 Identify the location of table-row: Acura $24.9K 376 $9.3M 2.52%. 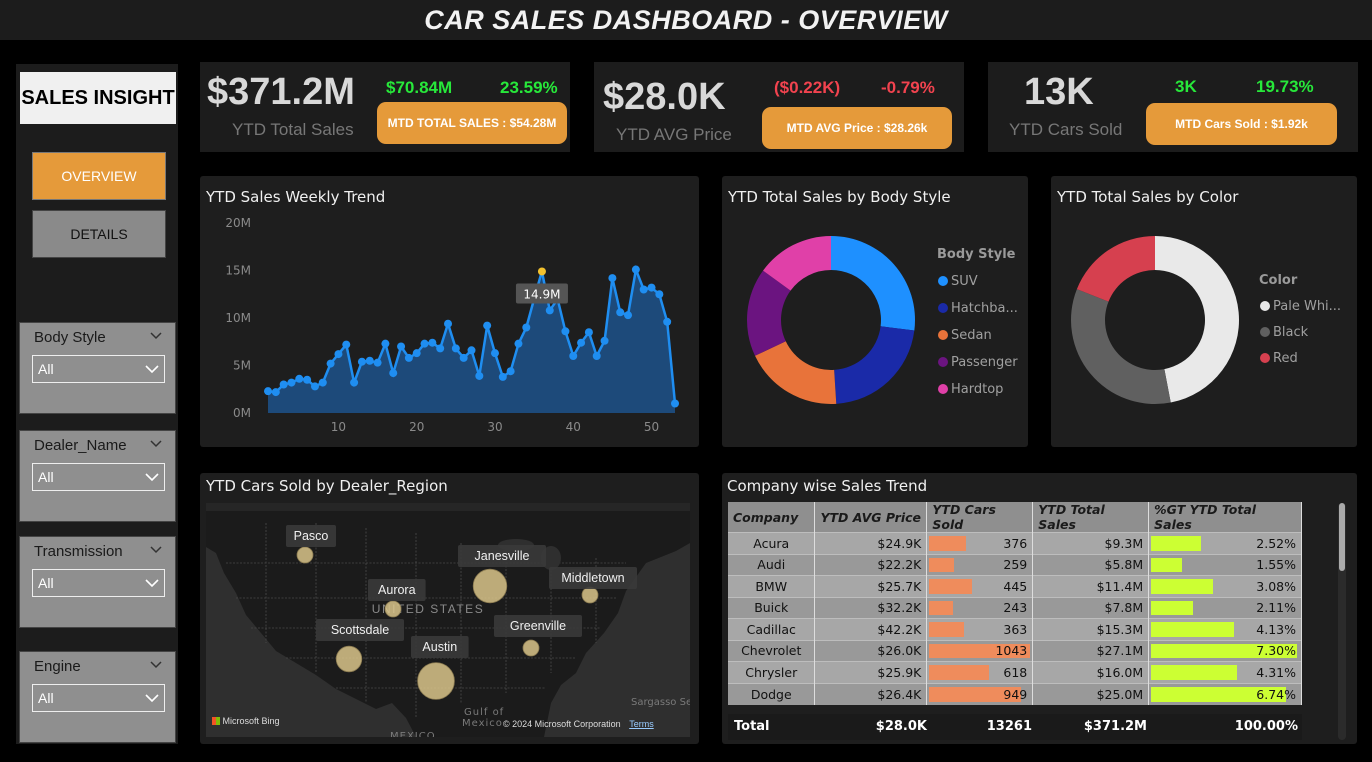
(1015, 543).